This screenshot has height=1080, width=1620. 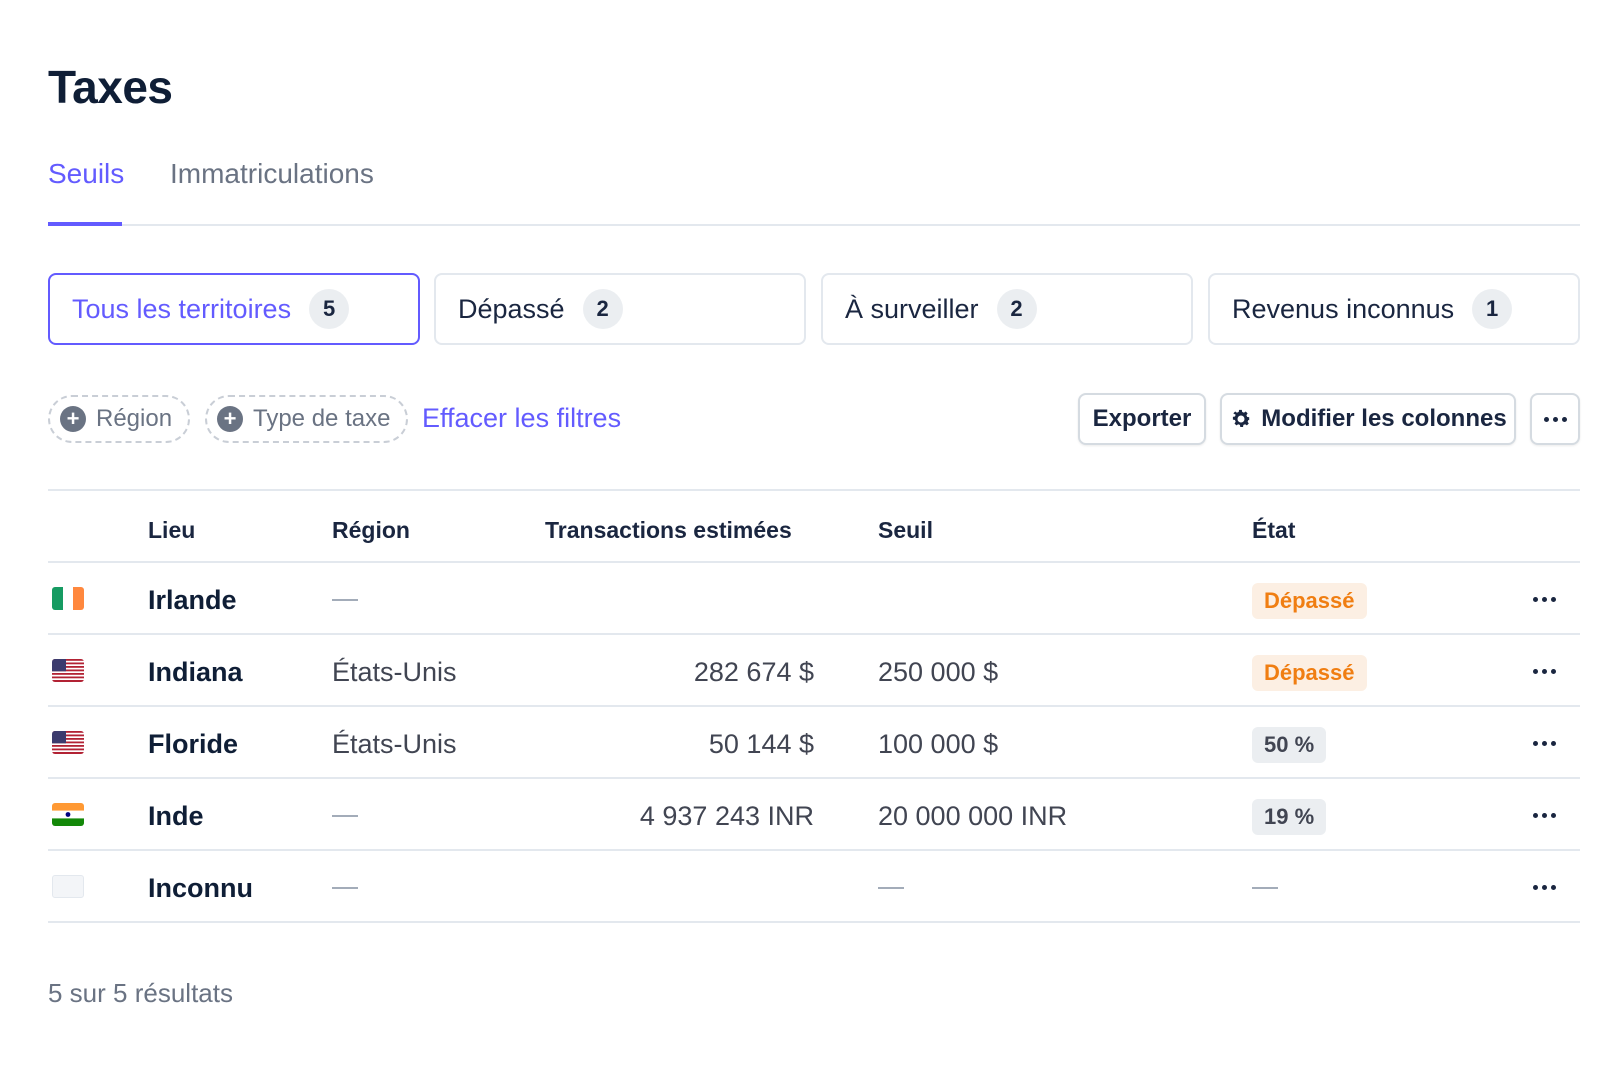 I want to click on clear-filters-link: Effacer les filtres, so click(x=521, y=418).